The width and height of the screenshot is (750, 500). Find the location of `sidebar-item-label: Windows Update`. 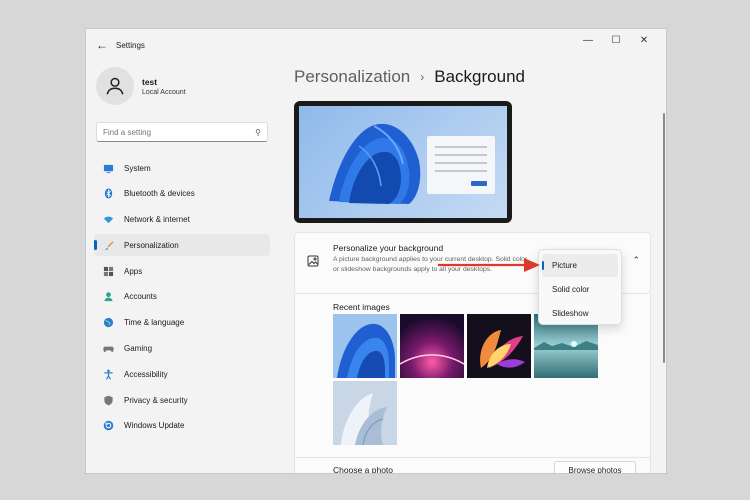

sidebar-item-label: Windows Update is located at coordinates (154, 426).